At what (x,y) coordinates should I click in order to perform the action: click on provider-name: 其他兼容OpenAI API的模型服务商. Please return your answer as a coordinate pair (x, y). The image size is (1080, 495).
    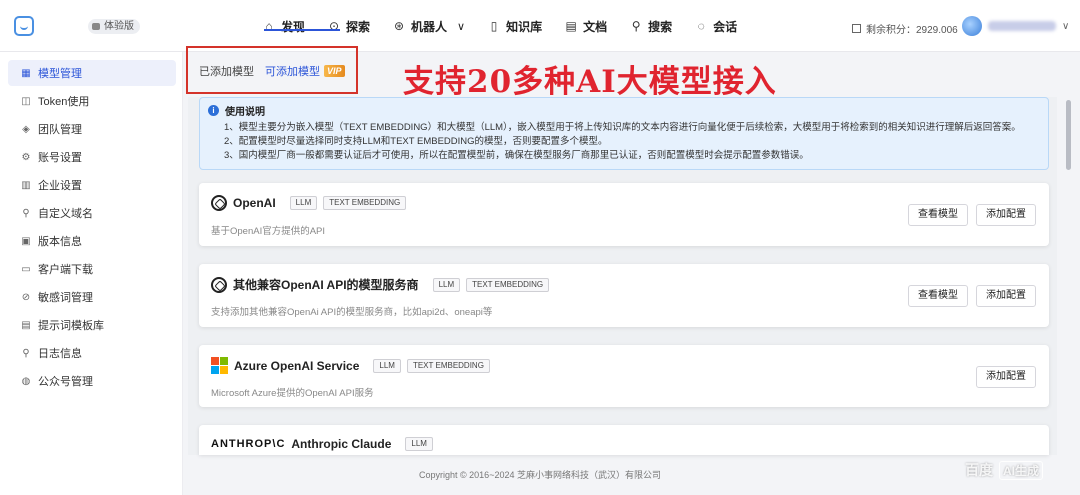
    Looking at the image, I should click on (326, 285).